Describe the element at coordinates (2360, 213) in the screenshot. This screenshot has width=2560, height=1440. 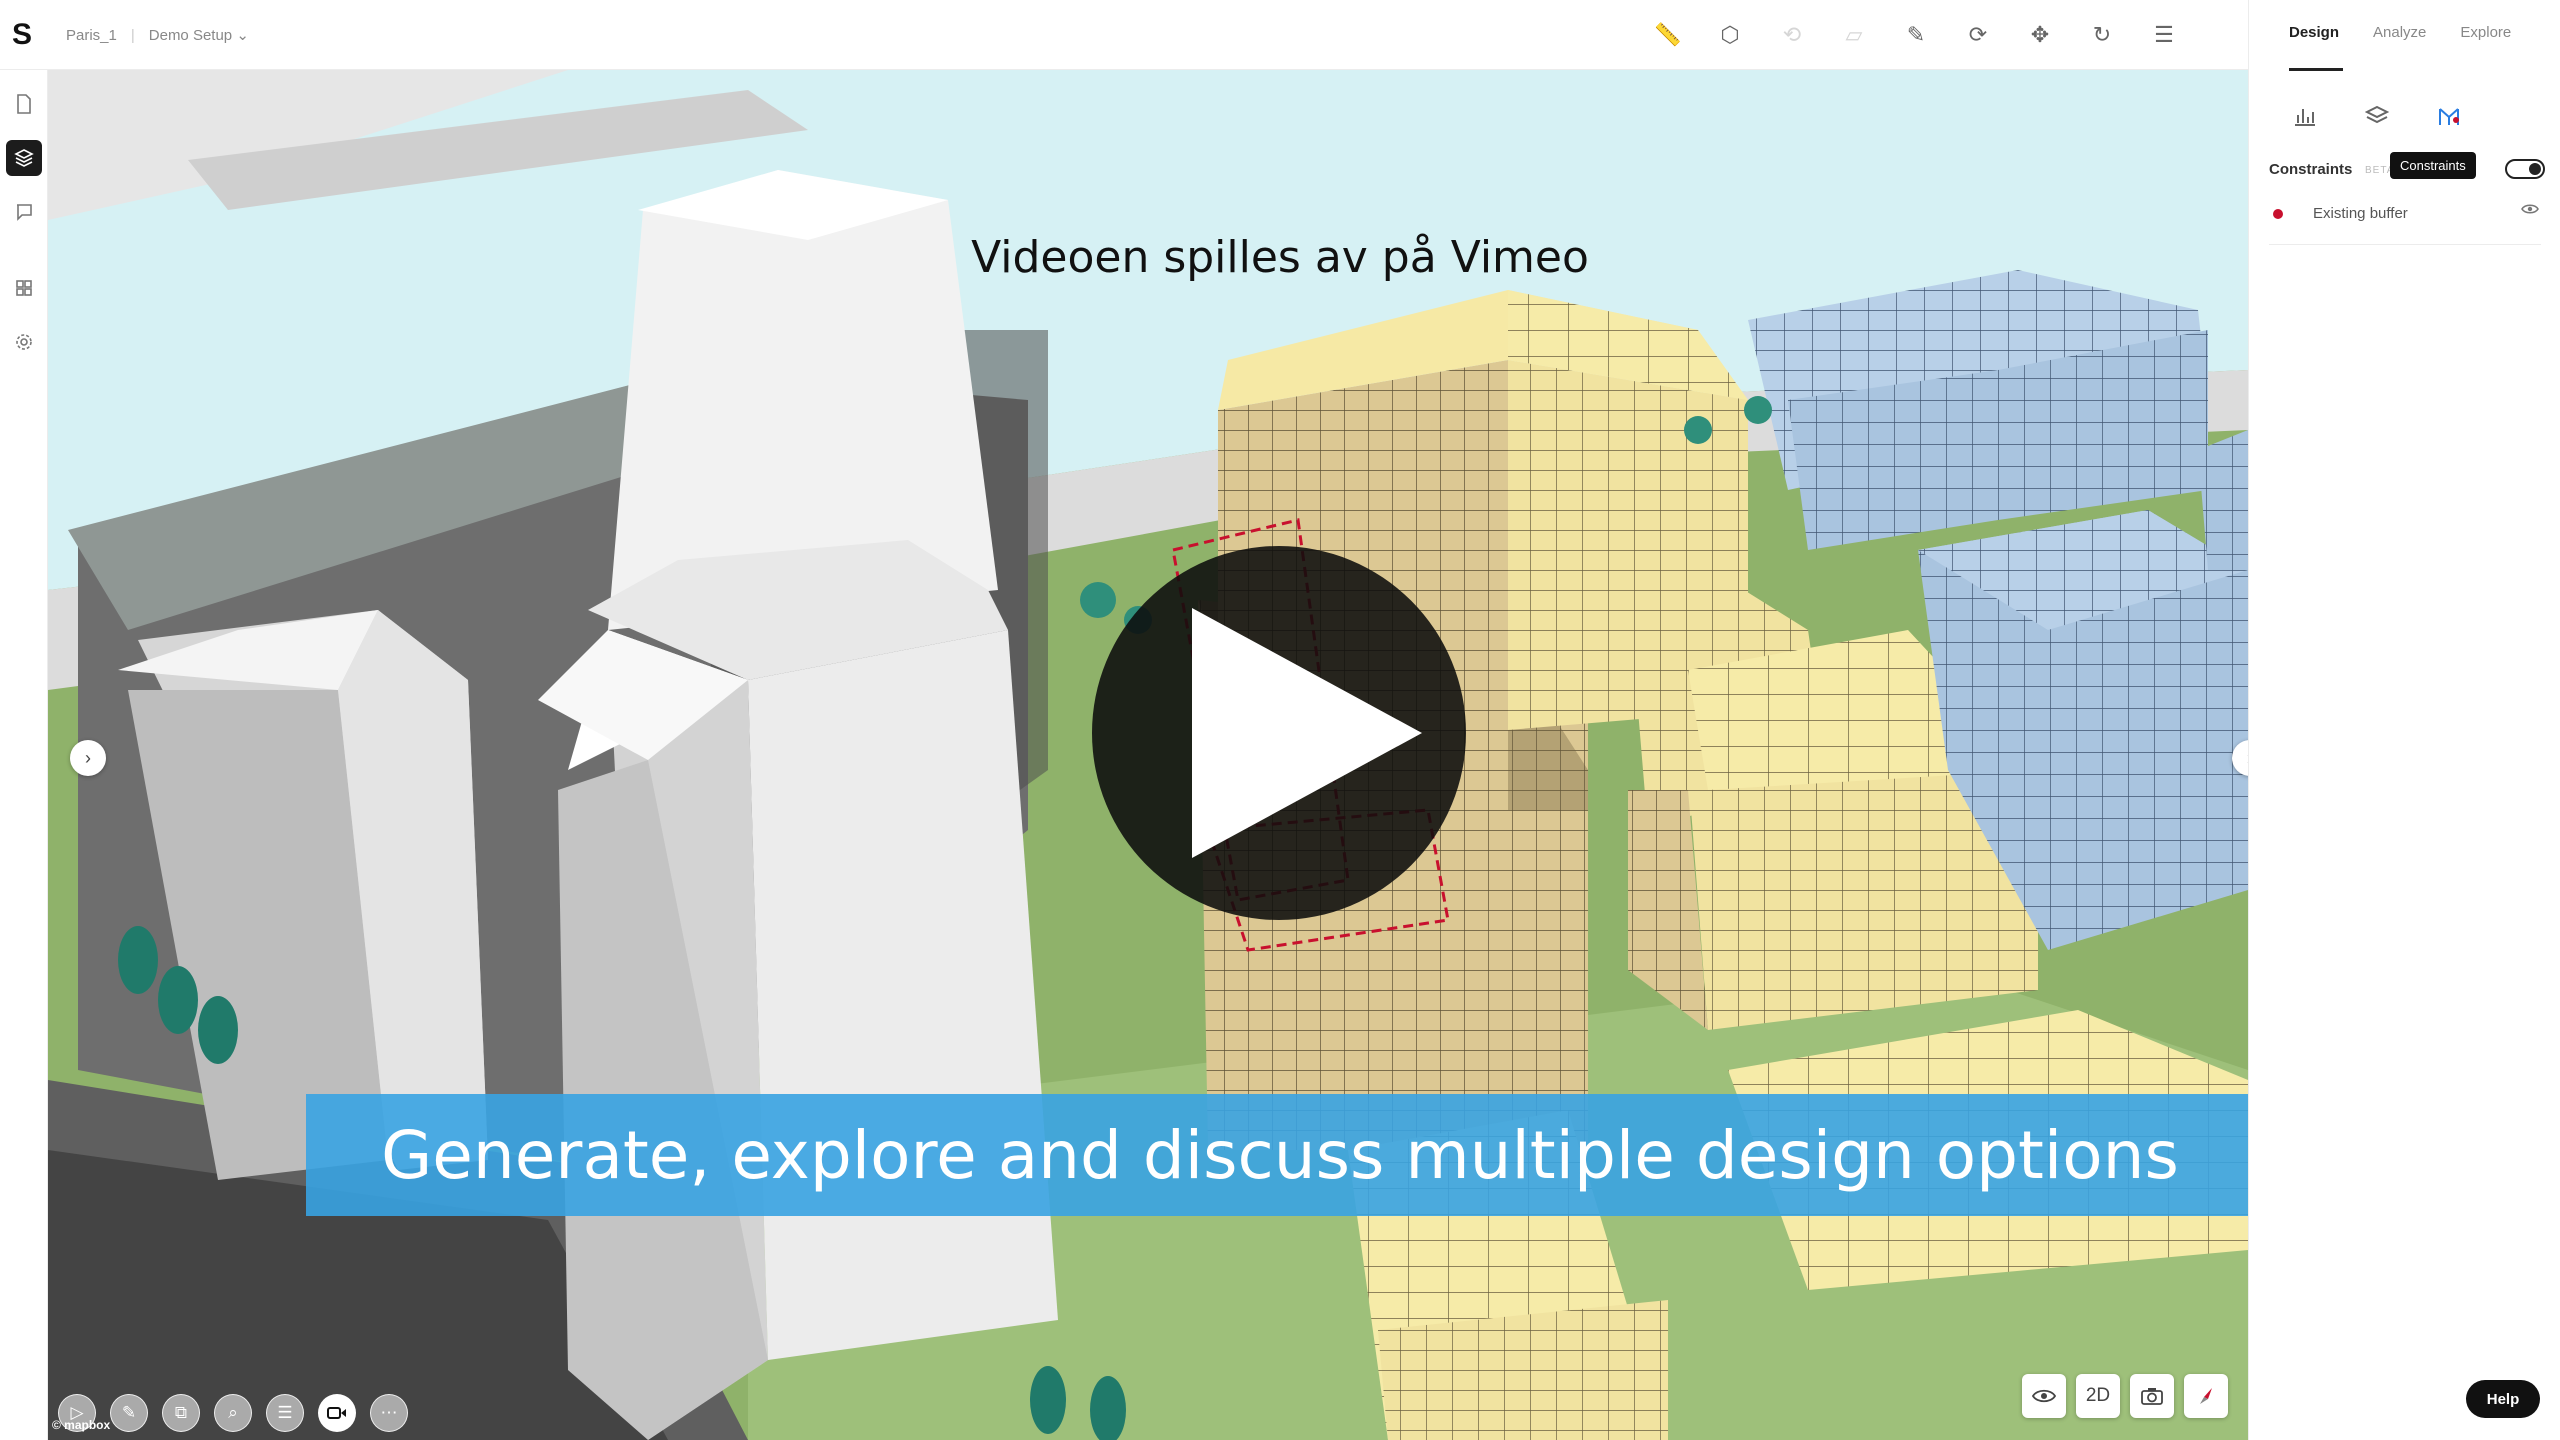
I see `buffer-label: Existing buffer` at that location.